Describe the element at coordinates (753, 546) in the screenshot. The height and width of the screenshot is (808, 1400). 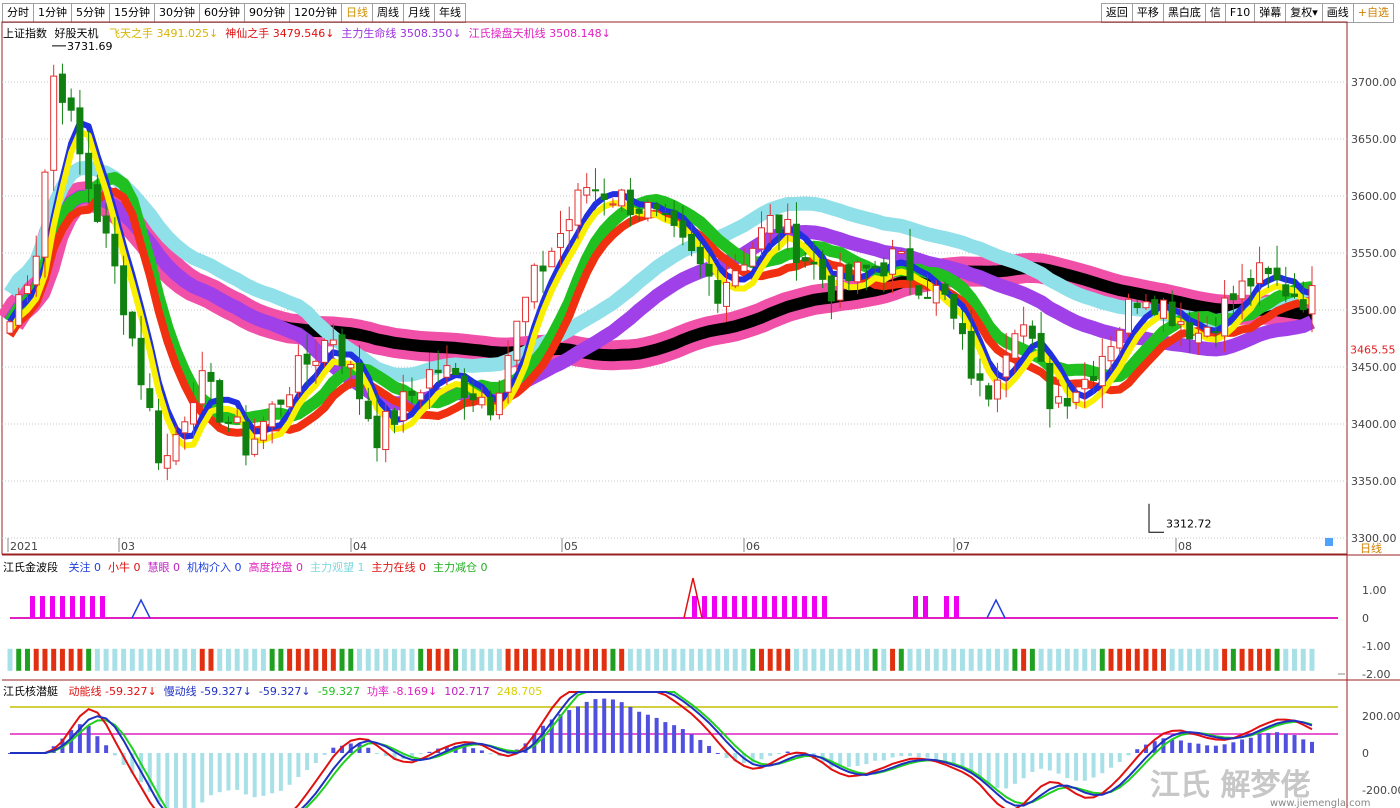
I see `x-tick-label: 06` at that location.